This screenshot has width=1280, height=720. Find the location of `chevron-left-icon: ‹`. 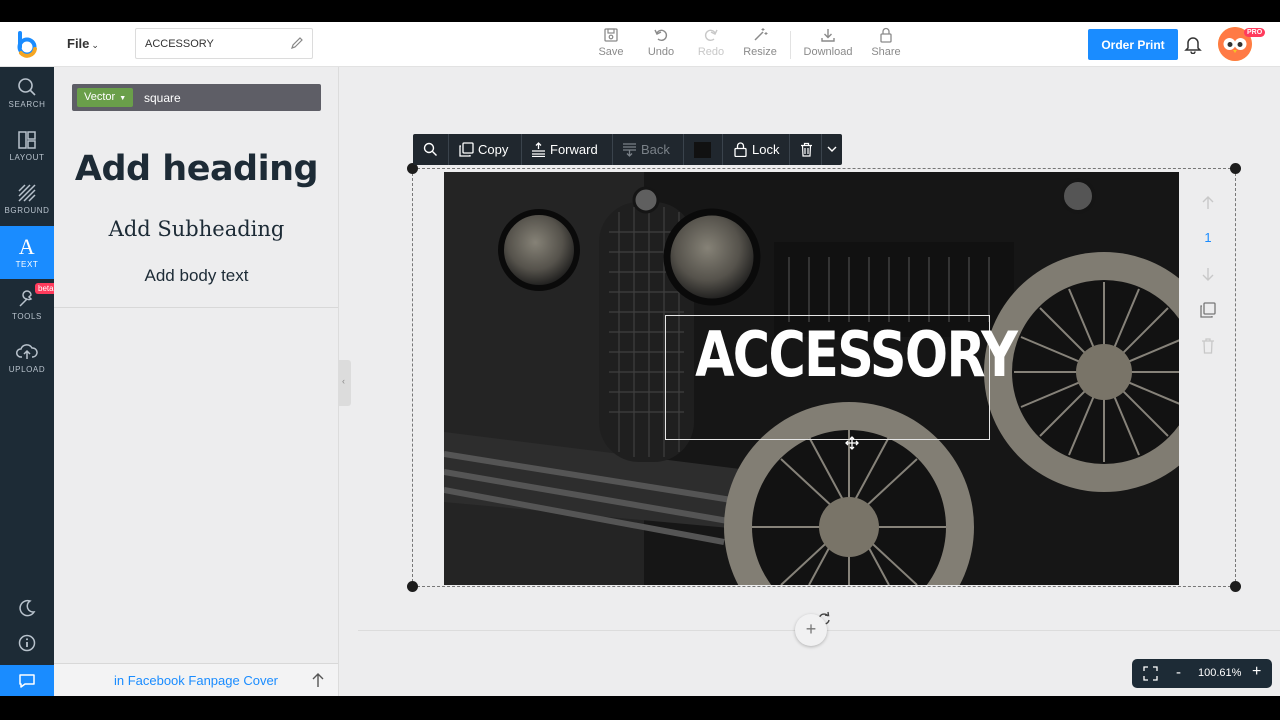

chevron-left-icon: ‹ is located at coordinates (343, 381).